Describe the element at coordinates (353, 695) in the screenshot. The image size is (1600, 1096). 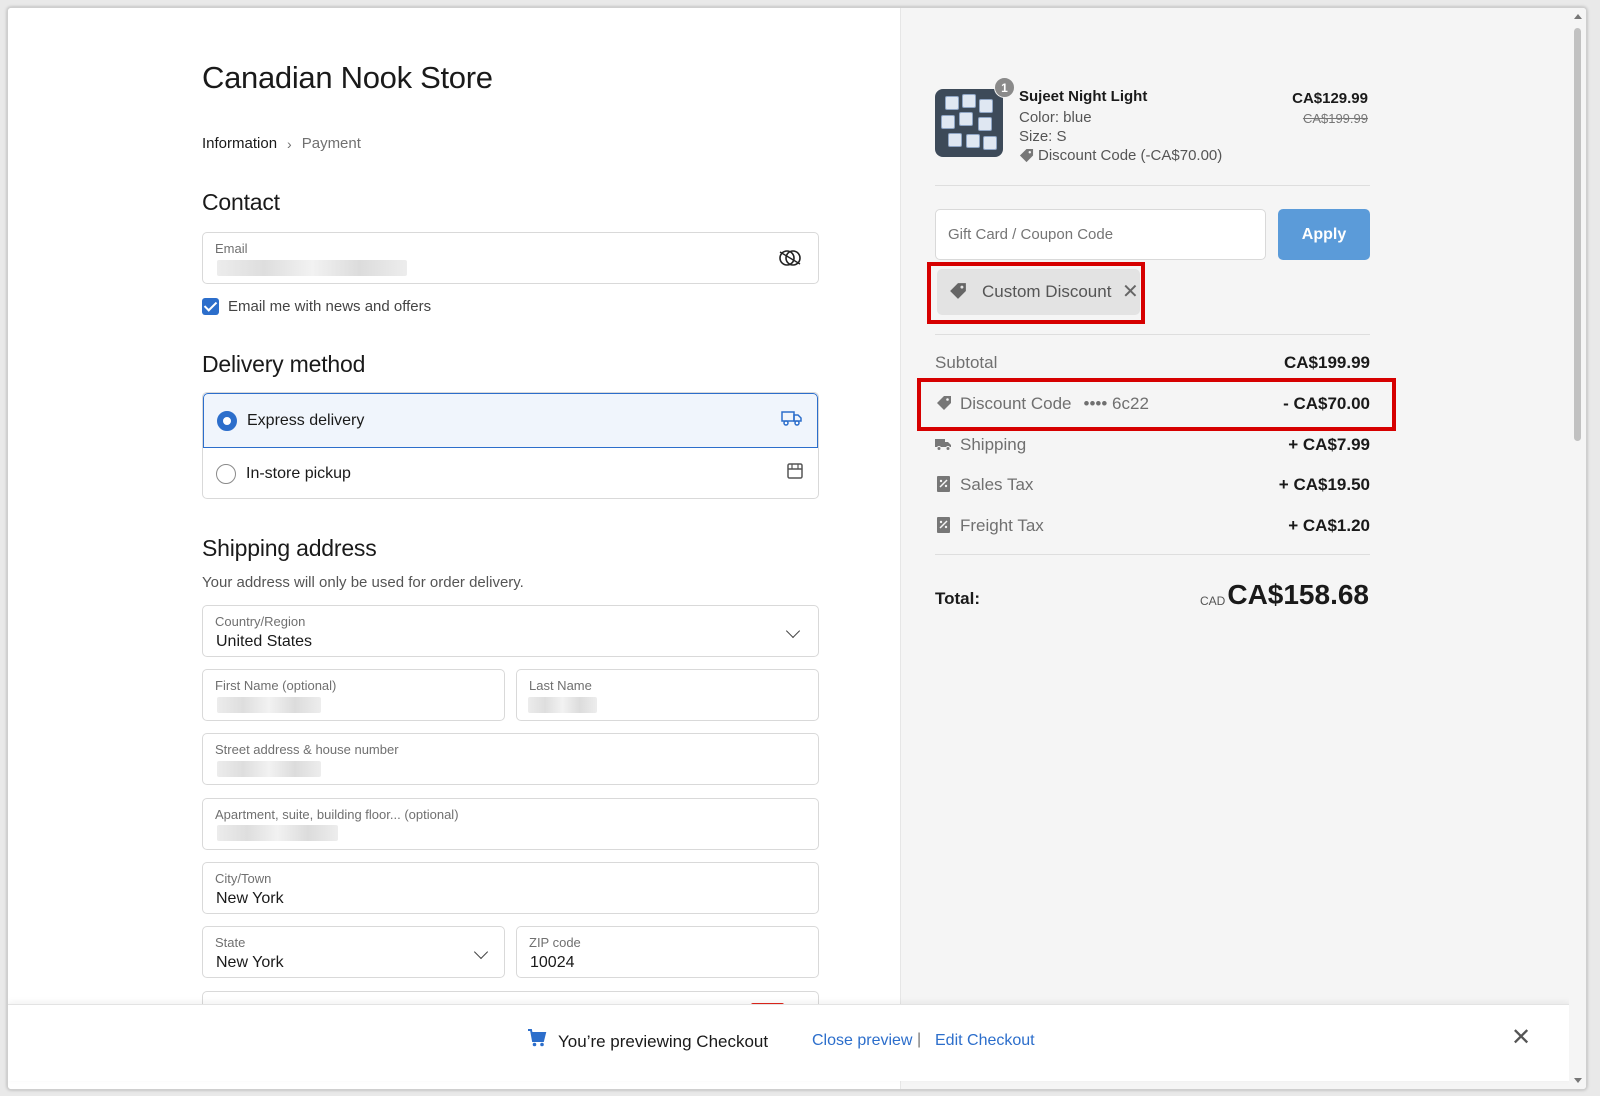
I see `first-name-field: First Name (optional)` at that location.